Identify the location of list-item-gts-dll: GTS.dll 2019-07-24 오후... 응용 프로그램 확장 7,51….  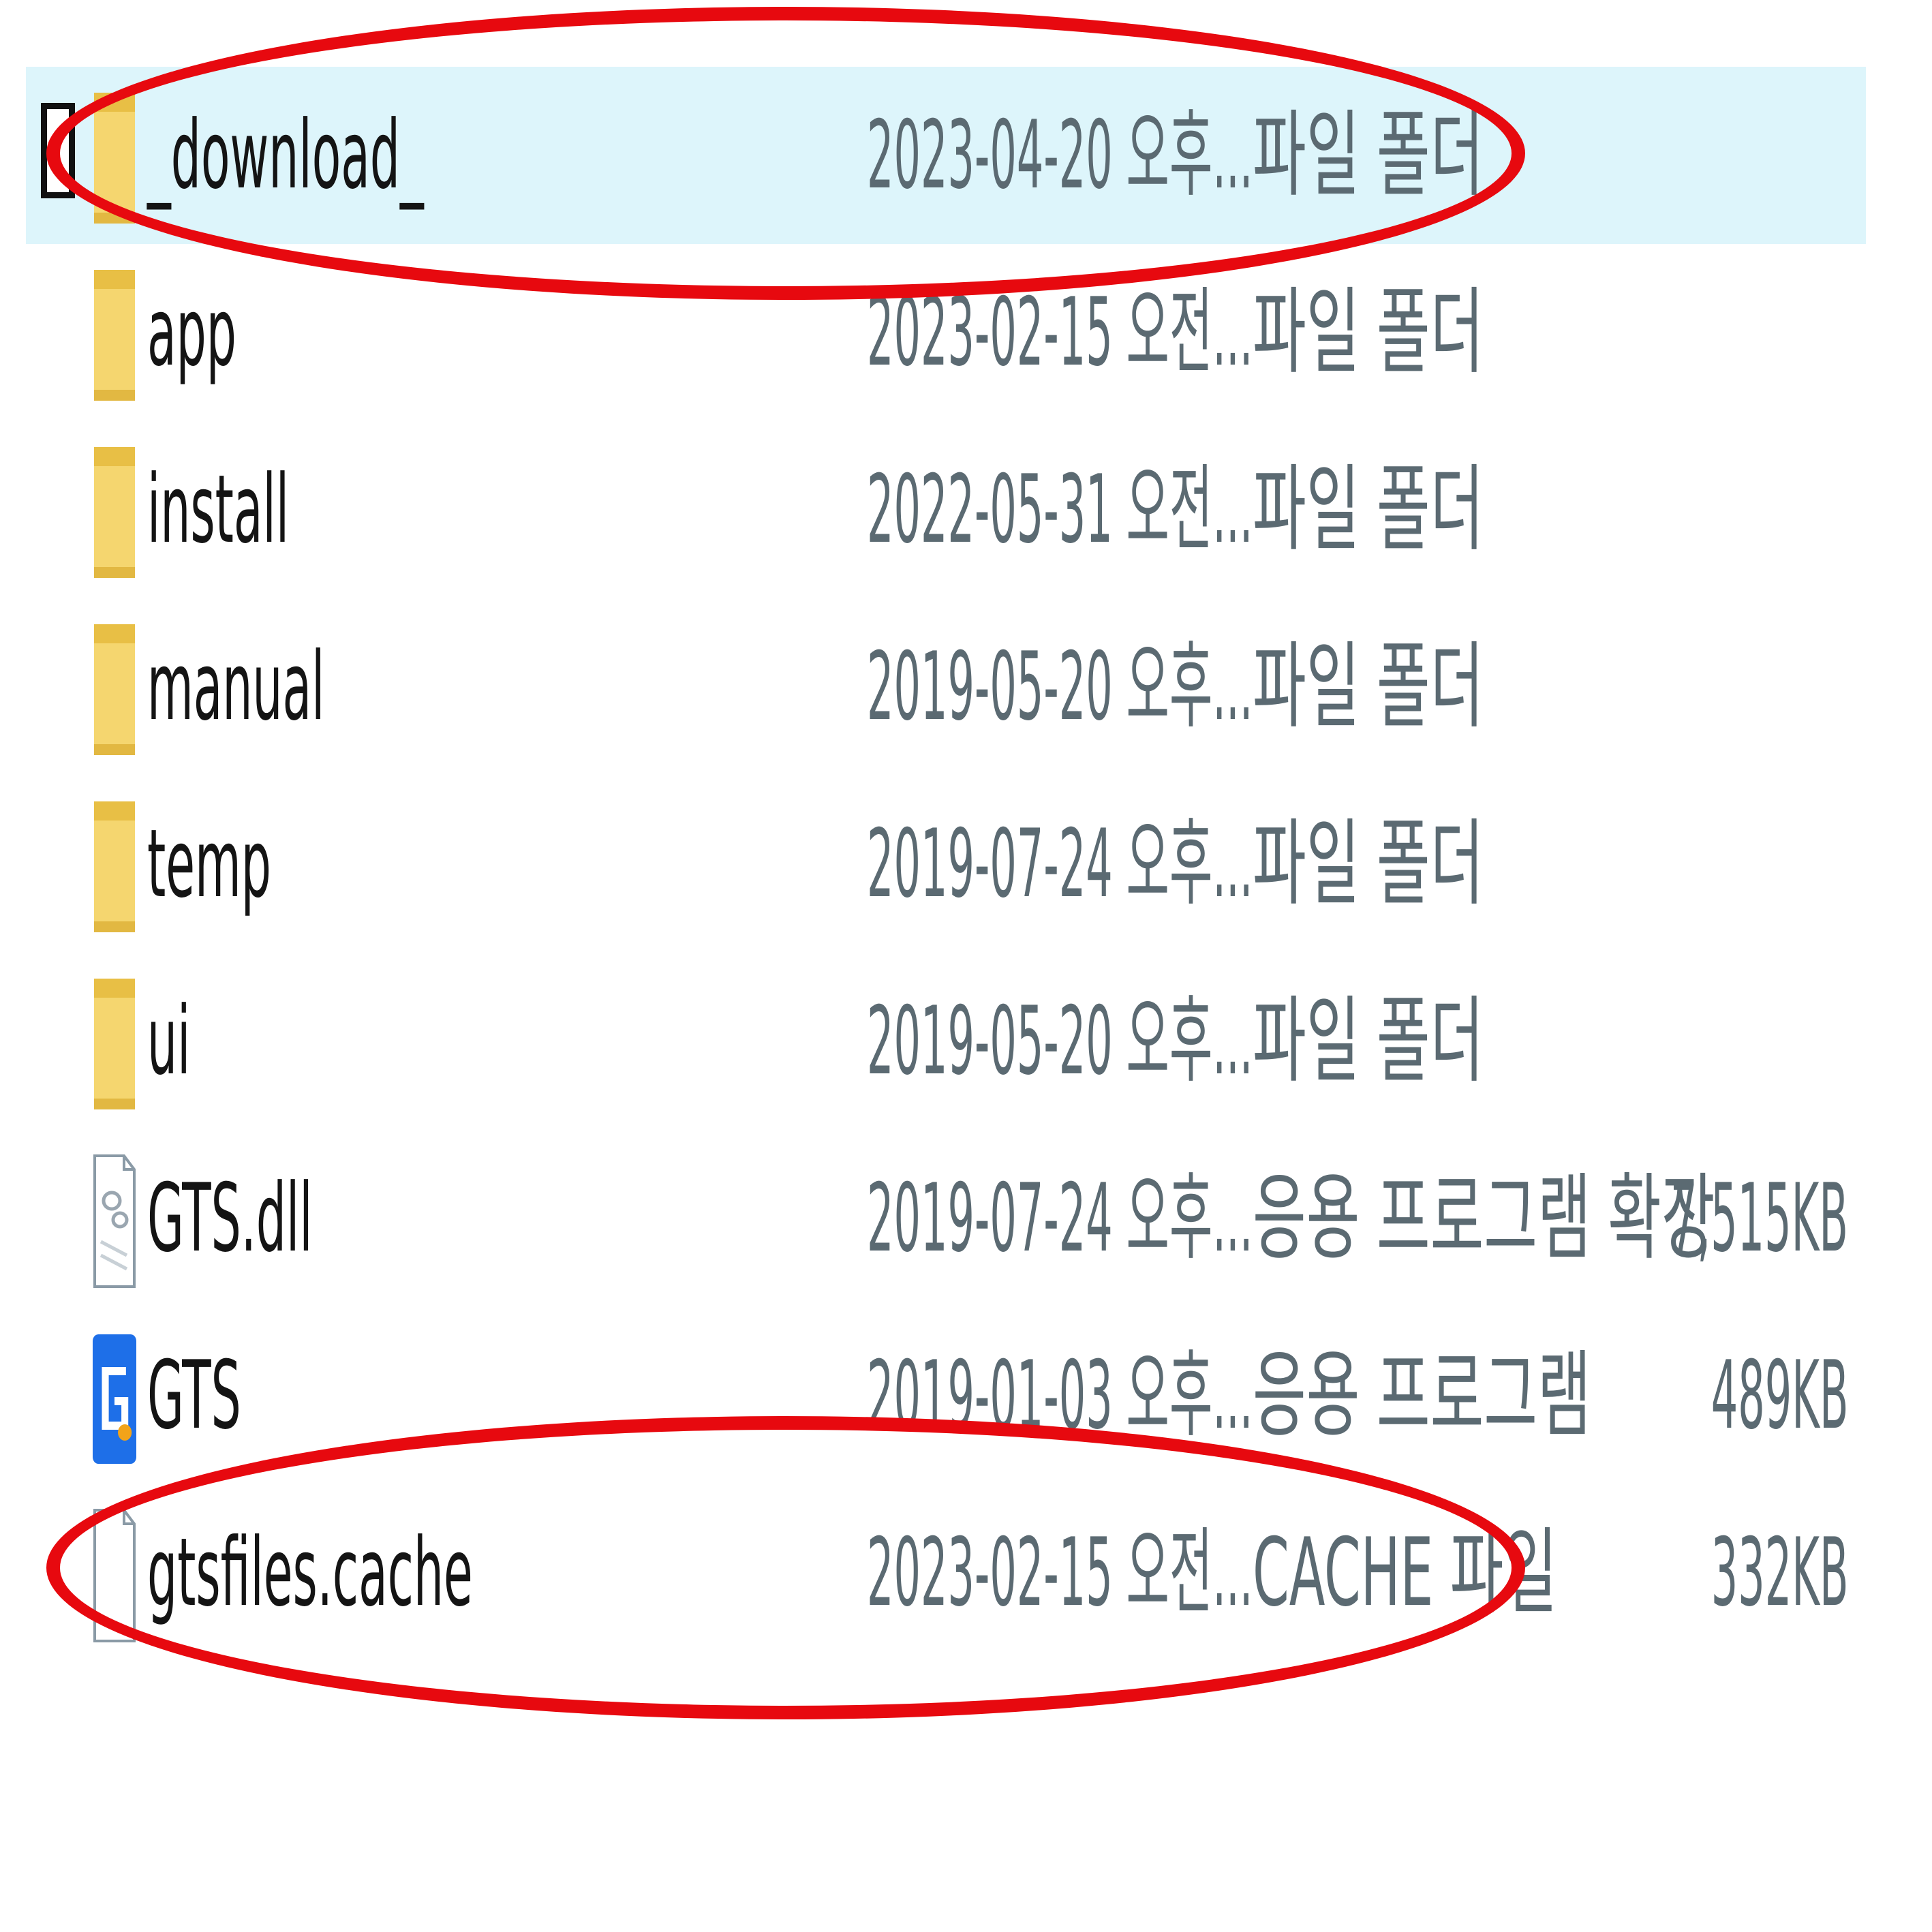
(946, 1218).